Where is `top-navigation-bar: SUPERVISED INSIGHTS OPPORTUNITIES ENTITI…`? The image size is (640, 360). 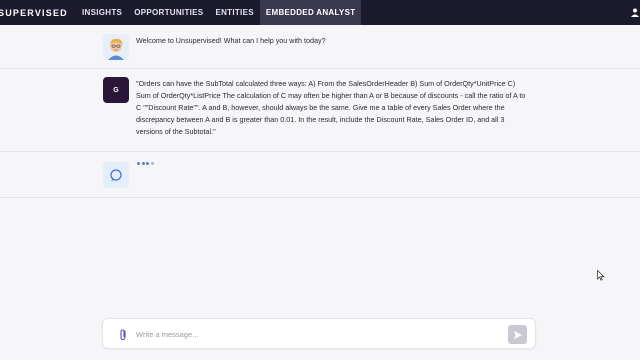
top-navigation-bar: SUPERVISED INSIGHTS OPPORTUNITIES ENTITI… is located at coordinates (320, 12).